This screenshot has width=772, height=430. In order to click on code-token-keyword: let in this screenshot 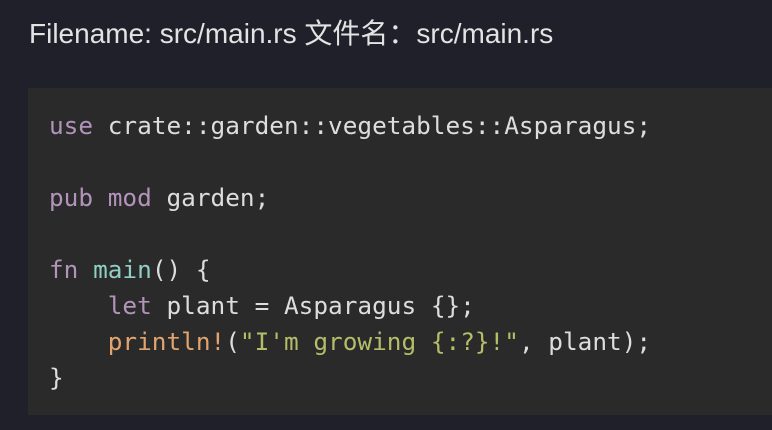, I will do `click(129, 305)`.